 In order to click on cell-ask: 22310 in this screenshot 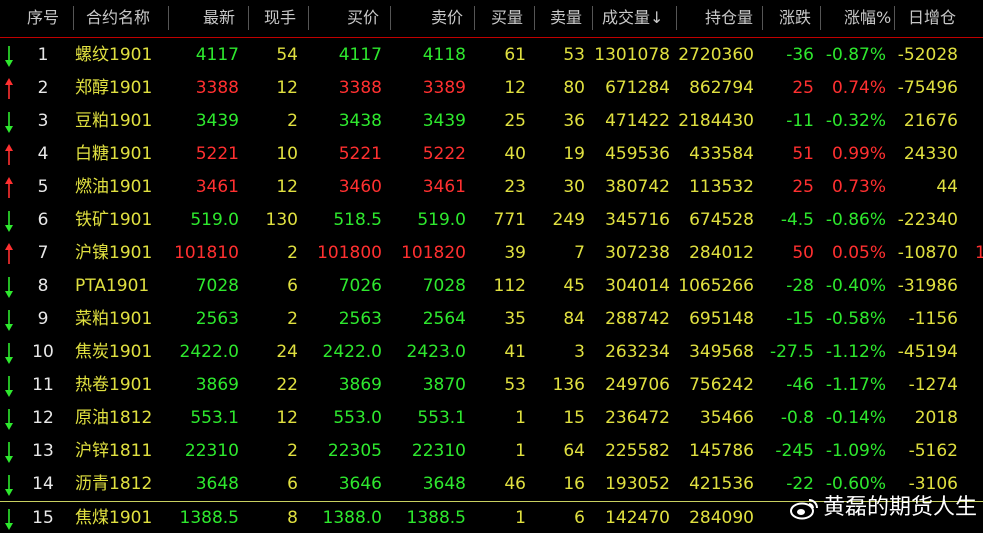, I will do `click(438, 451)`.